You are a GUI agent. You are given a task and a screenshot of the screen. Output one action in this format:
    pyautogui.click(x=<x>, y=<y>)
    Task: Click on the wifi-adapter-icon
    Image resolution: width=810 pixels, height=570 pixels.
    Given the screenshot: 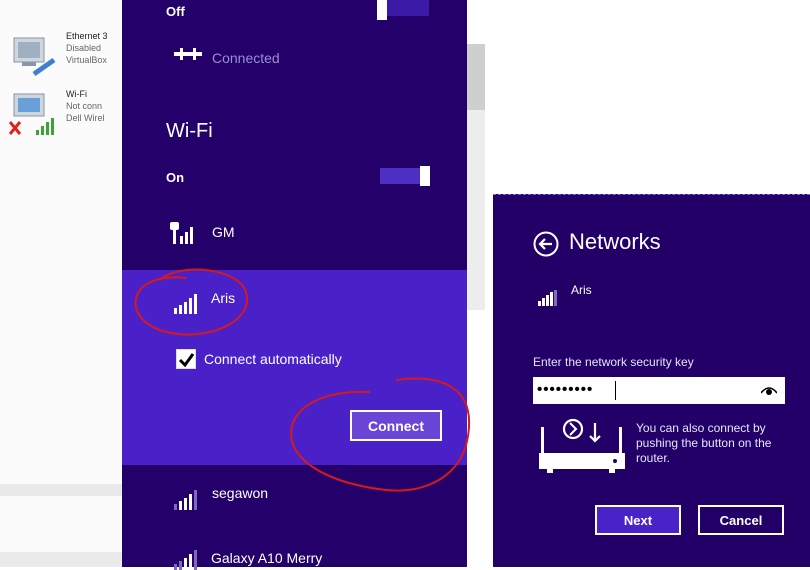 What is the action you would take?
    pyautogui.click(x=31, y=114)
    